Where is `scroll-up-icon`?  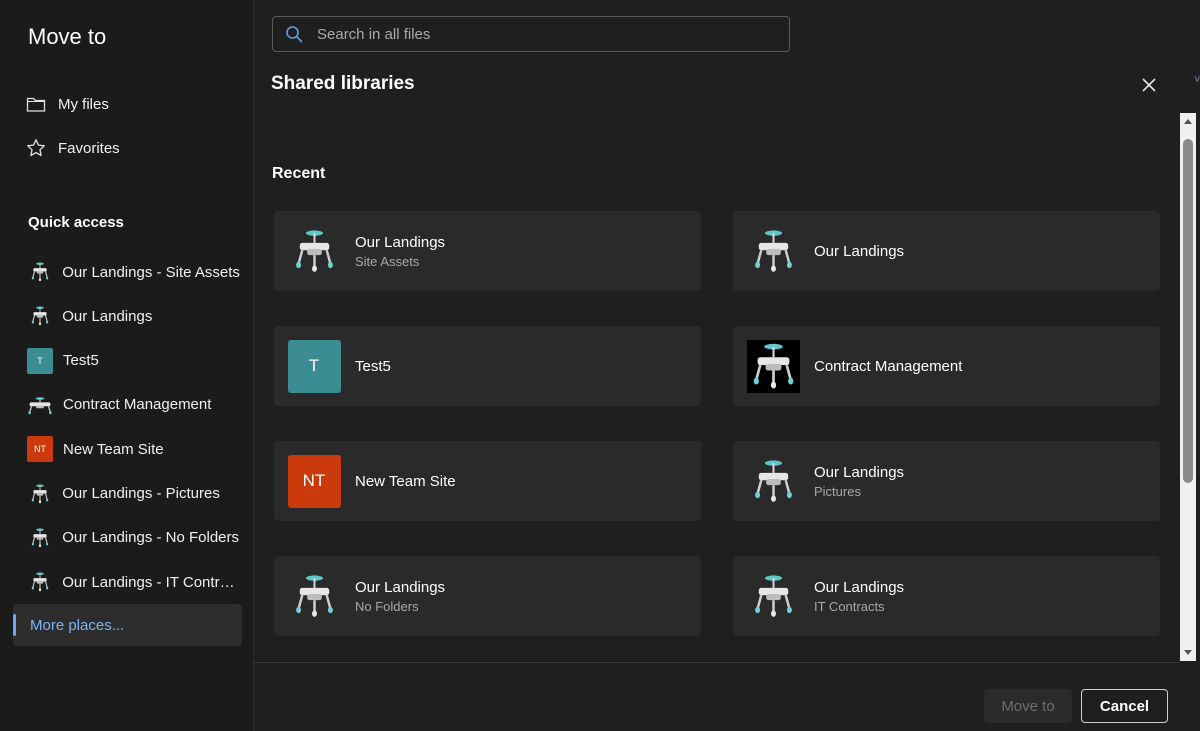
scroll-up-icon is located at coordinates (1188, 121).